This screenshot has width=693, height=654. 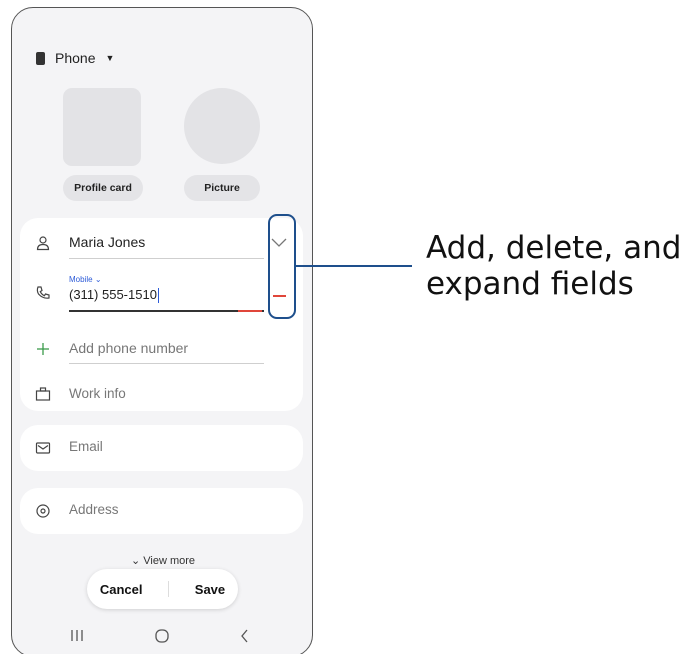 What do you see at coordinates (222, 188) in the screenshot?
I see `picture-button: Picture` at bounding box center [222, 188].